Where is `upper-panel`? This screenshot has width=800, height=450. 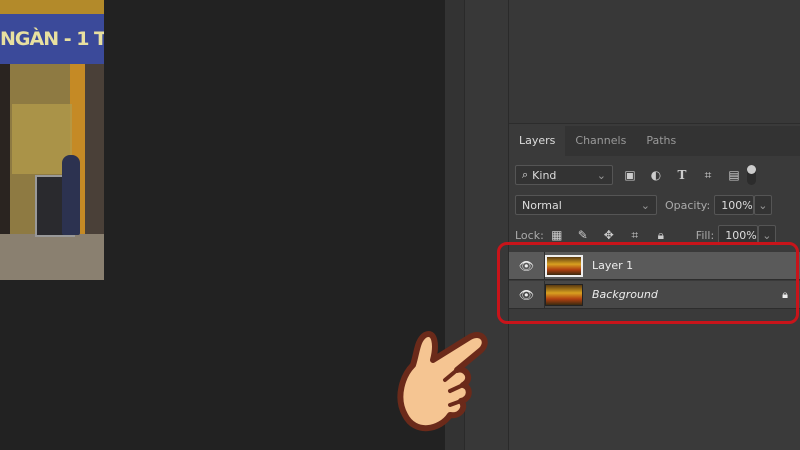
upper-panel is located at coordinates (654, 62).